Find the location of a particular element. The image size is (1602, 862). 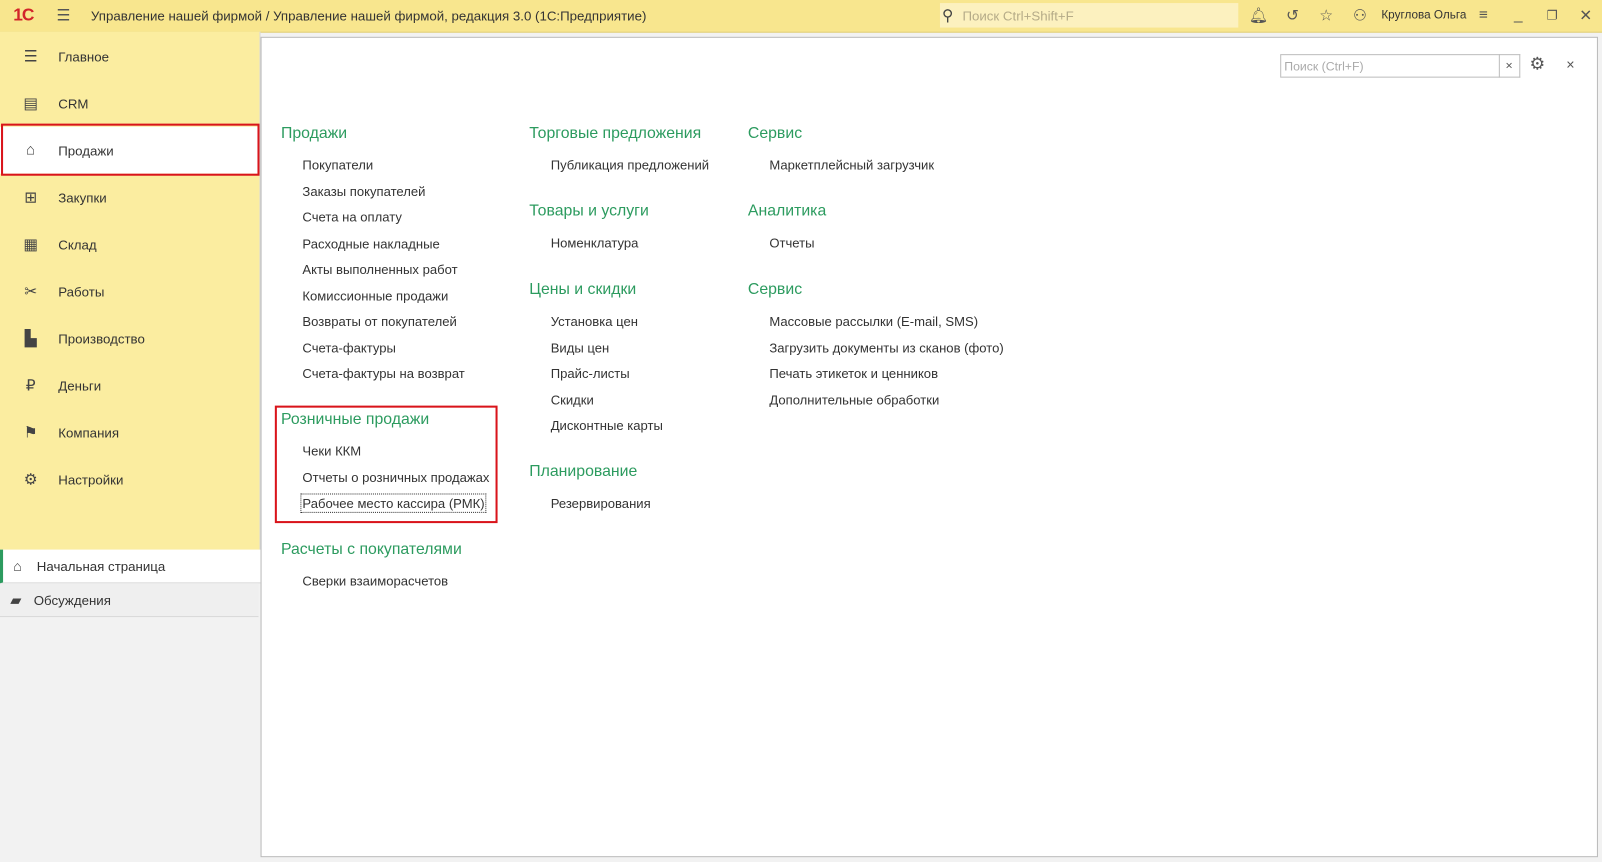

group-title: Расчеты с покупателями is located at coordinates (371, 549).